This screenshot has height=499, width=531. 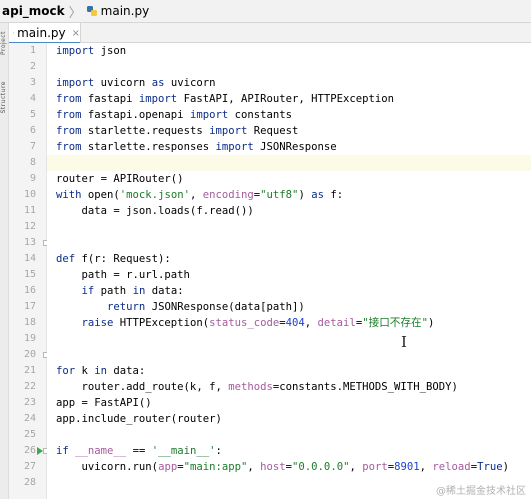 What do you see at coordinates (218, 451) in the screenshot?
I see `code-token: :` at bounding box center [218, 451].